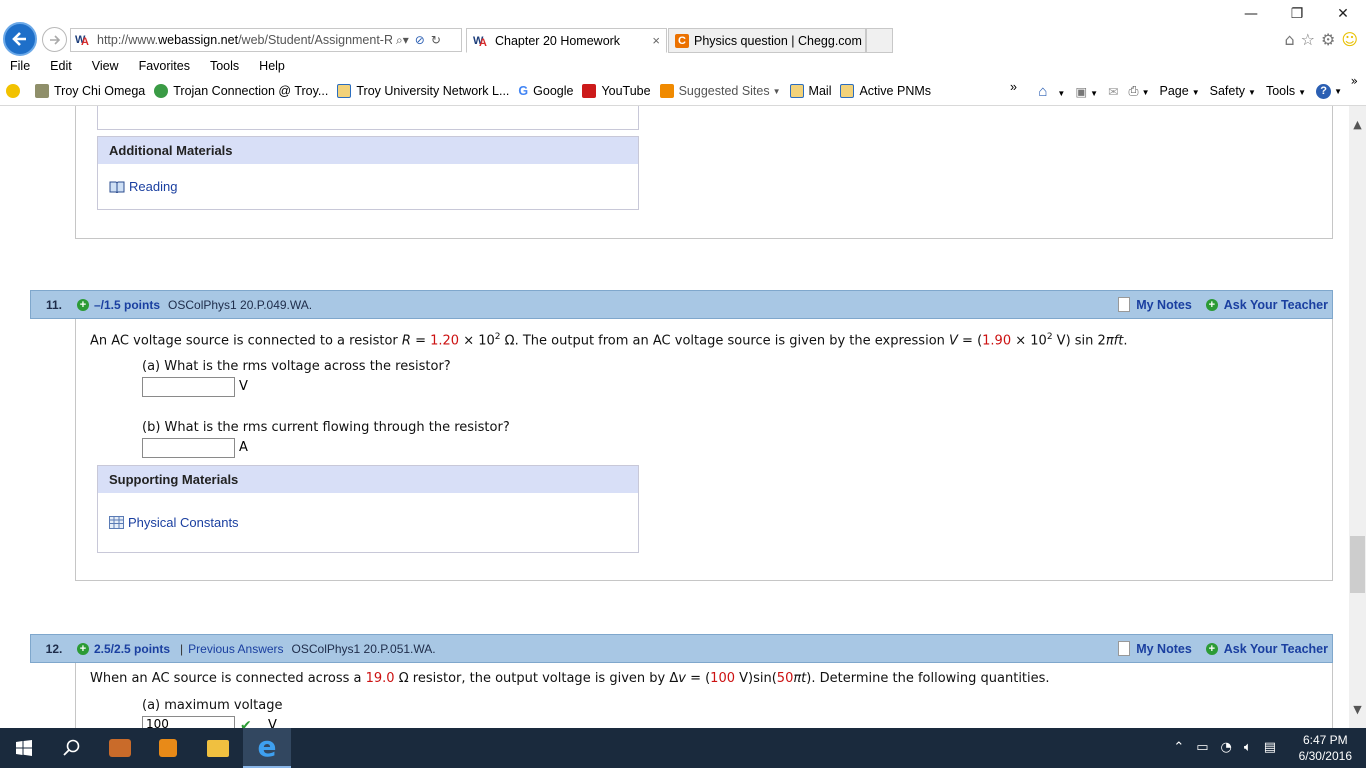 Image resolution: width=1366 pixels, height=768 pixels. I want to click on battery-icon: ▭, so click(1202, 747).